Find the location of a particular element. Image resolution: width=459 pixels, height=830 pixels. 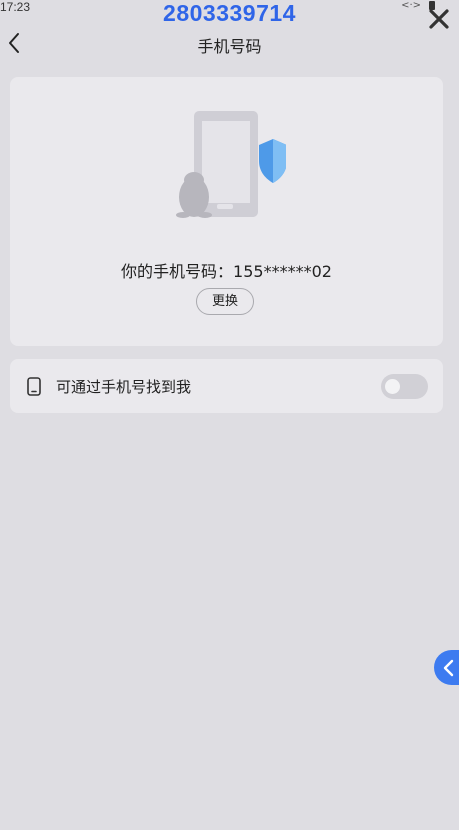

overlay-id-text: 2803339714 is located at coordinates (229, 13).